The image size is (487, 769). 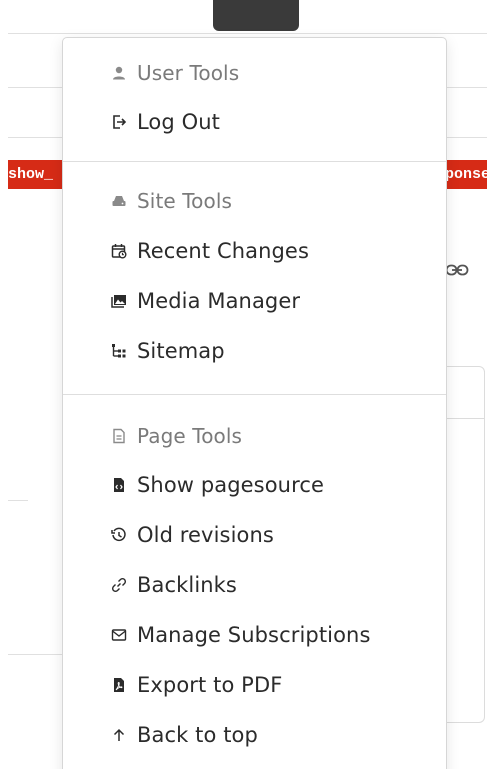 What do you see at coordinates (254, 585) in the screenshot?
I see `menu-item-backlinks: Backlinks` at bounding box center [254, 585].